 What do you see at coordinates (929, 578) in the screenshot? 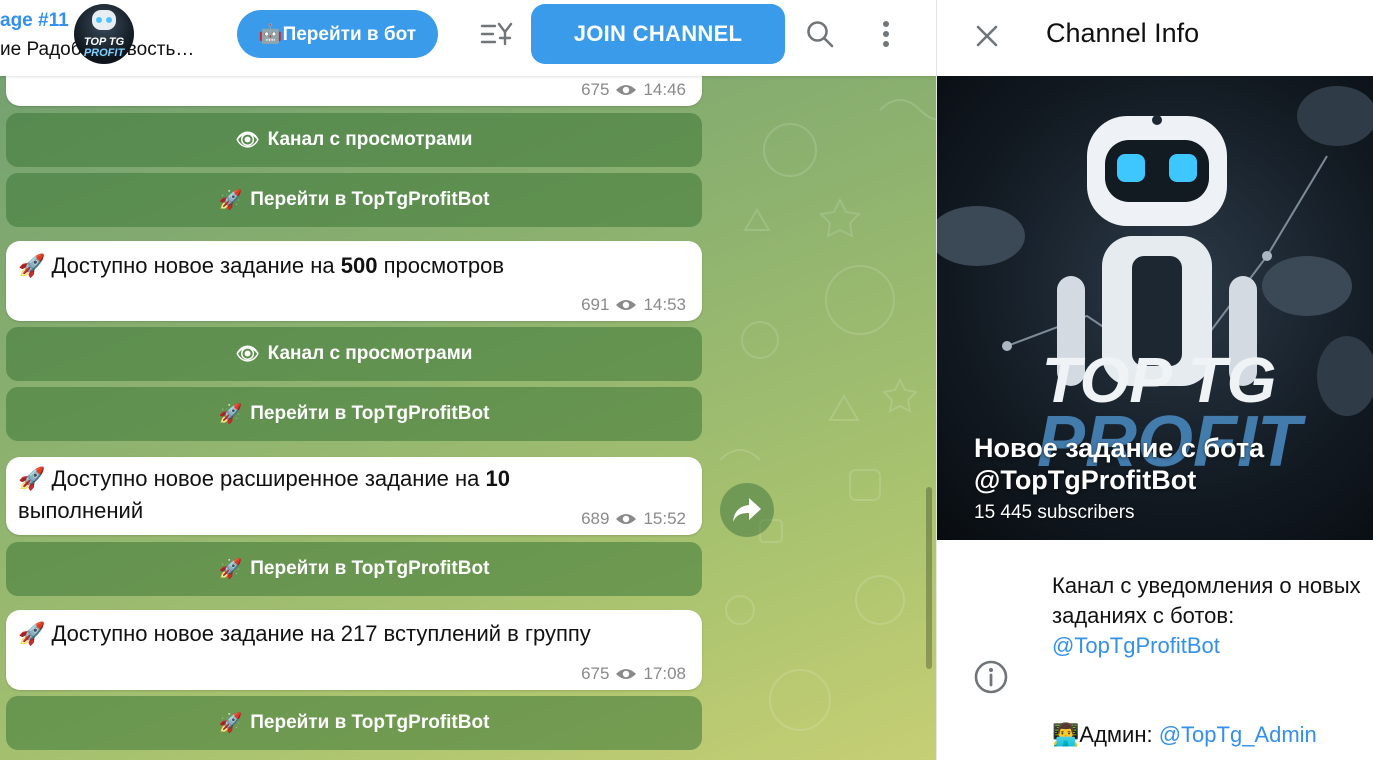
I see `chat-scrollbar` at bounding box center [929, 578].